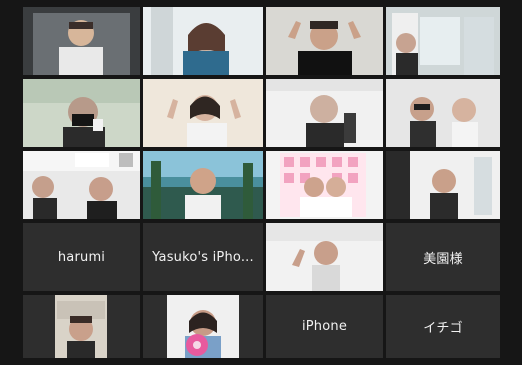  I want to click on participant-tile-16: 美園様, so click(443, 257).